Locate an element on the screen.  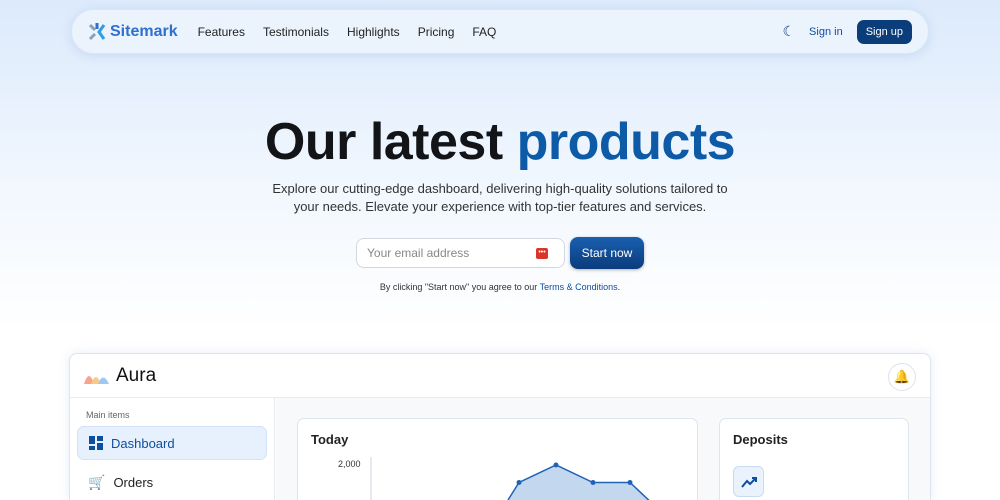
nav-faq: FAQ is located at coordinates (484, 32).